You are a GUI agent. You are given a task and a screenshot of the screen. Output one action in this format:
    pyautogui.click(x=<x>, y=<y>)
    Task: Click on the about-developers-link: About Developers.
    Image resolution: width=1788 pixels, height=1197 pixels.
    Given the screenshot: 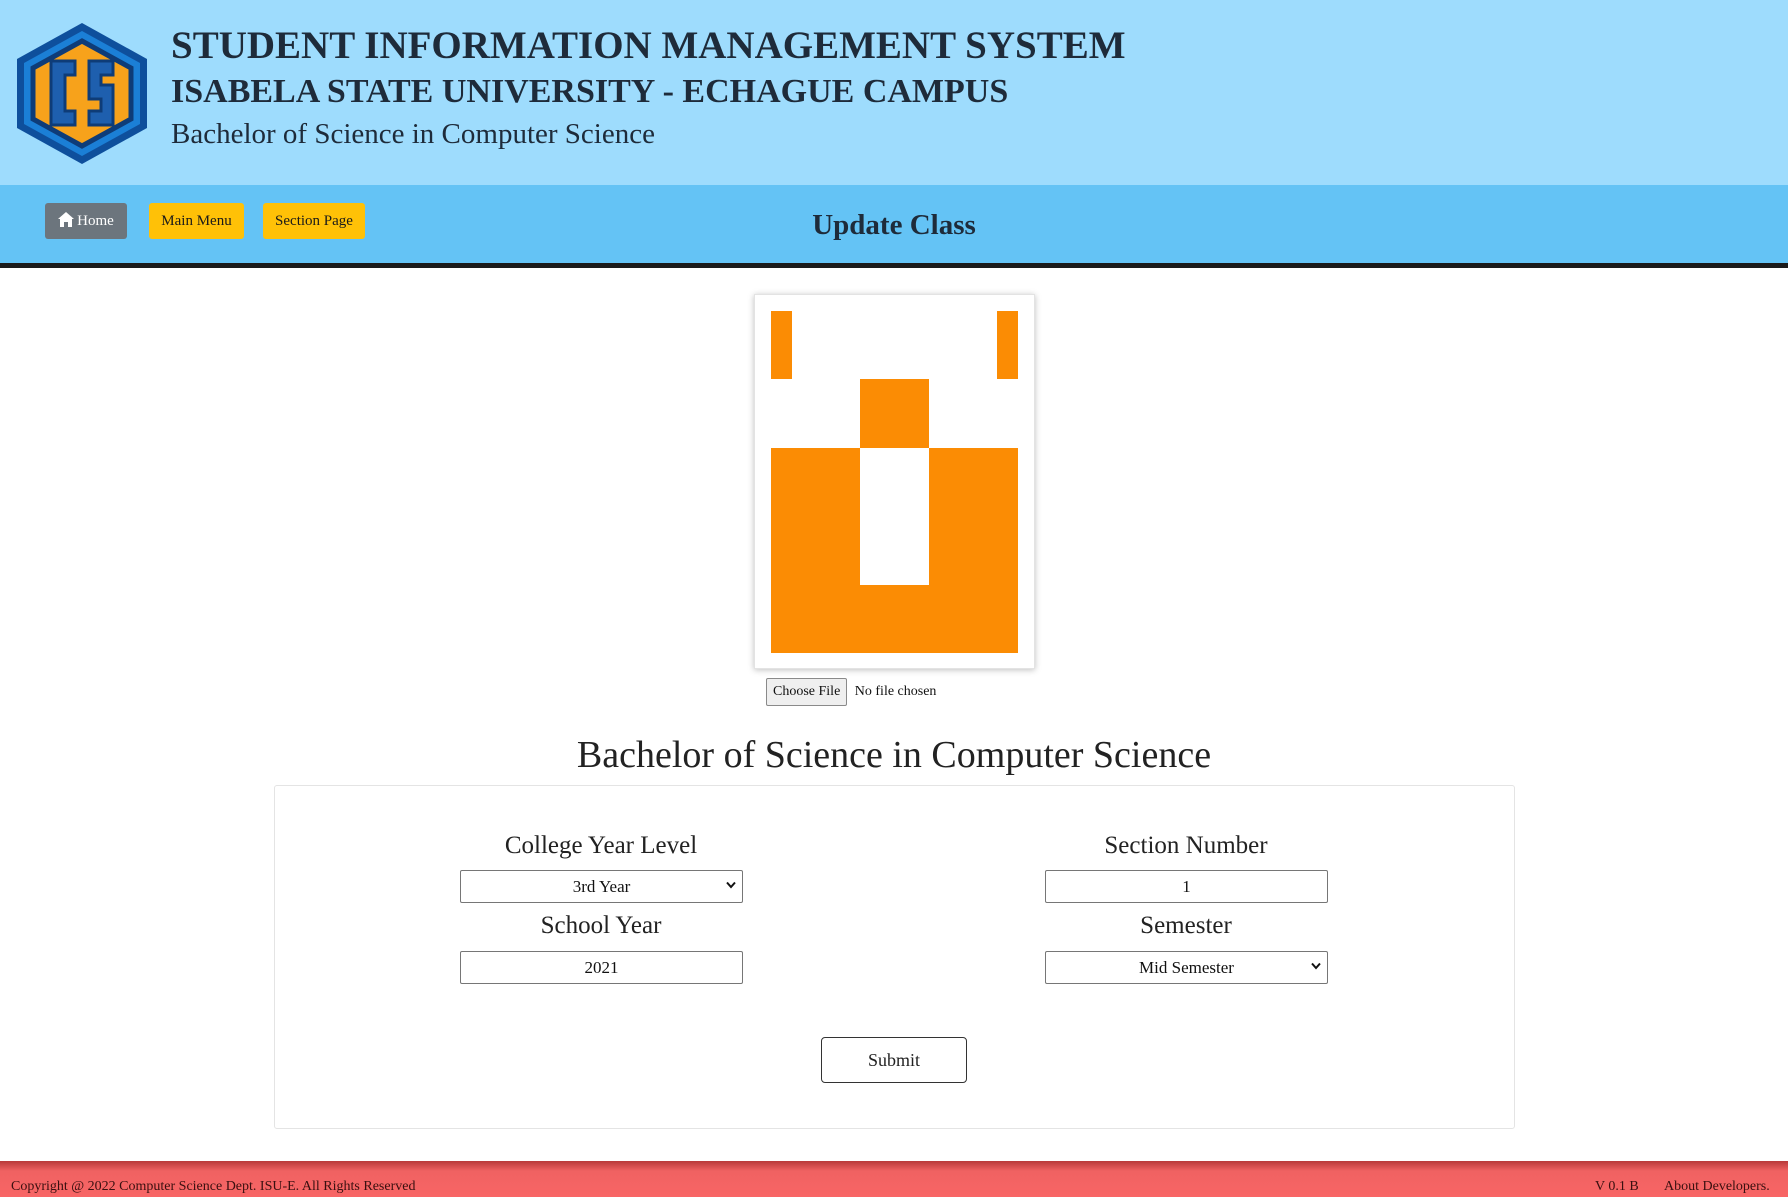 What is the action you would take?
    pyautogui.click(x=1717, y=1187)
    